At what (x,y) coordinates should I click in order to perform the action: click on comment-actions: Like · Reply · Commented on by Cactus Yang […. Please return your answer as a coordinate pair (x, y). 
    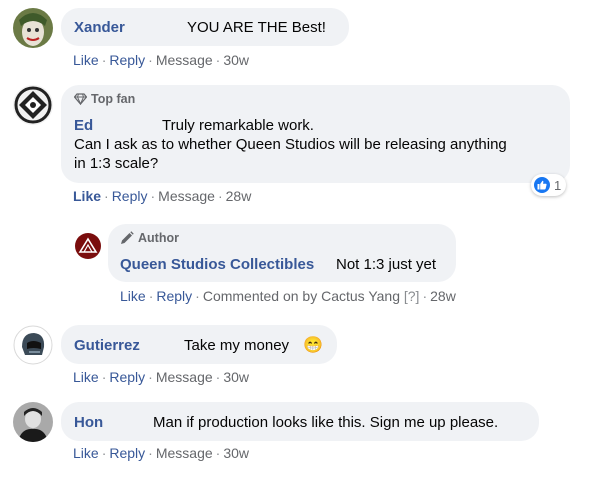
    Looking at the image, I should click on (288, 296).